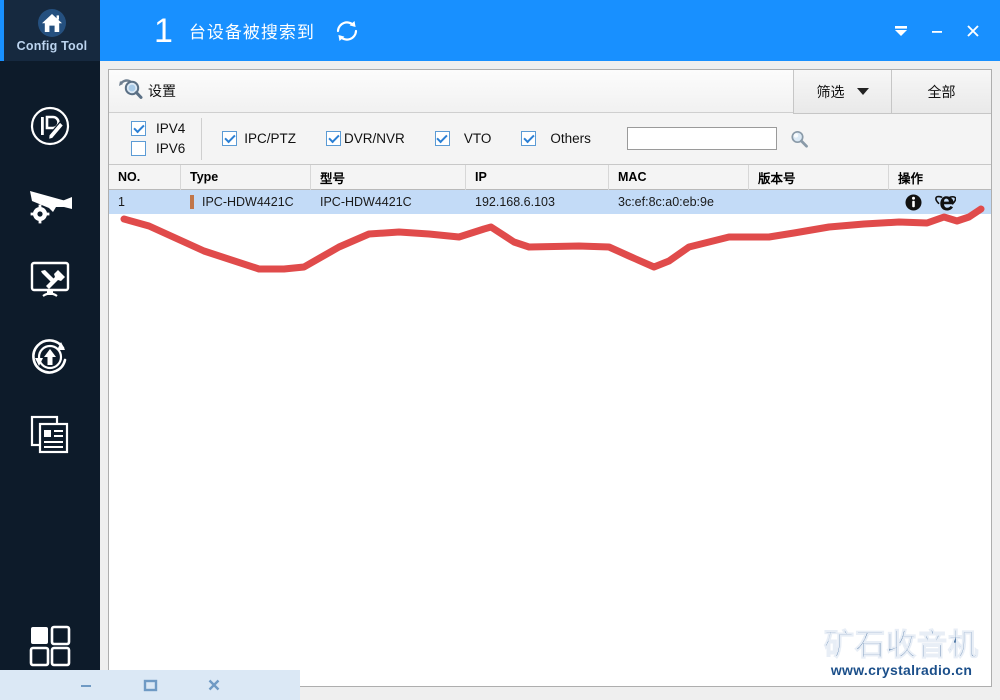  I want to click on checkbox-ipv6-box, so click(138, 148).